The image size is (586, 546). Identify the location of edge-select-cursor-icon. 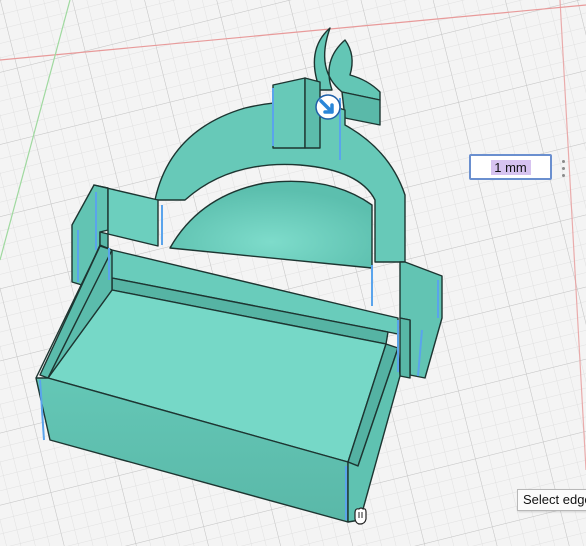
(360, 516).